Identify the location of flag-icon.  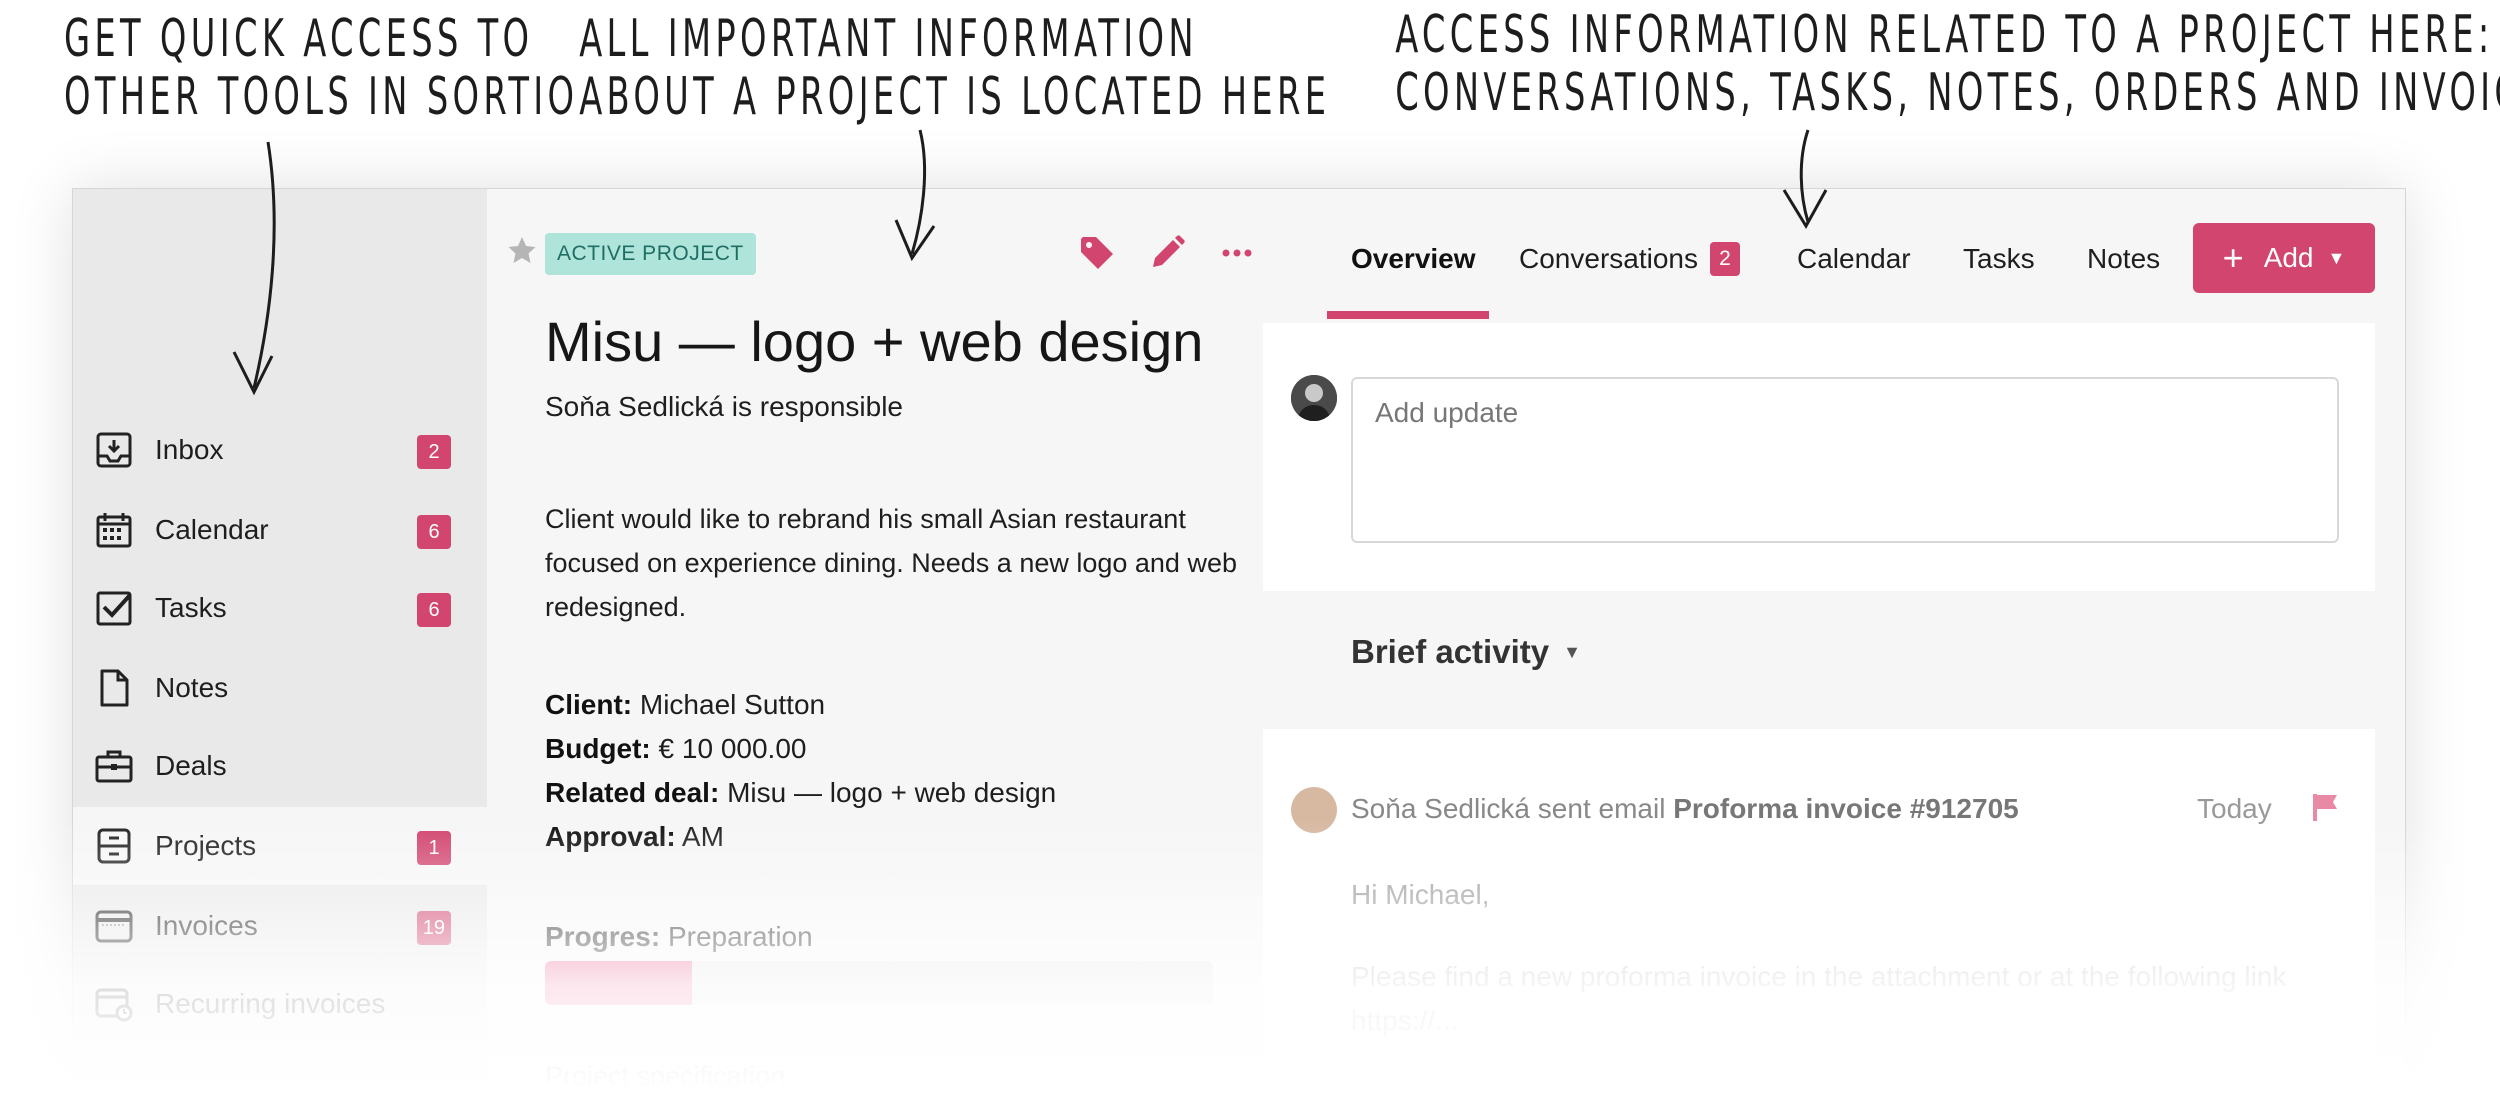
(2325, 807).